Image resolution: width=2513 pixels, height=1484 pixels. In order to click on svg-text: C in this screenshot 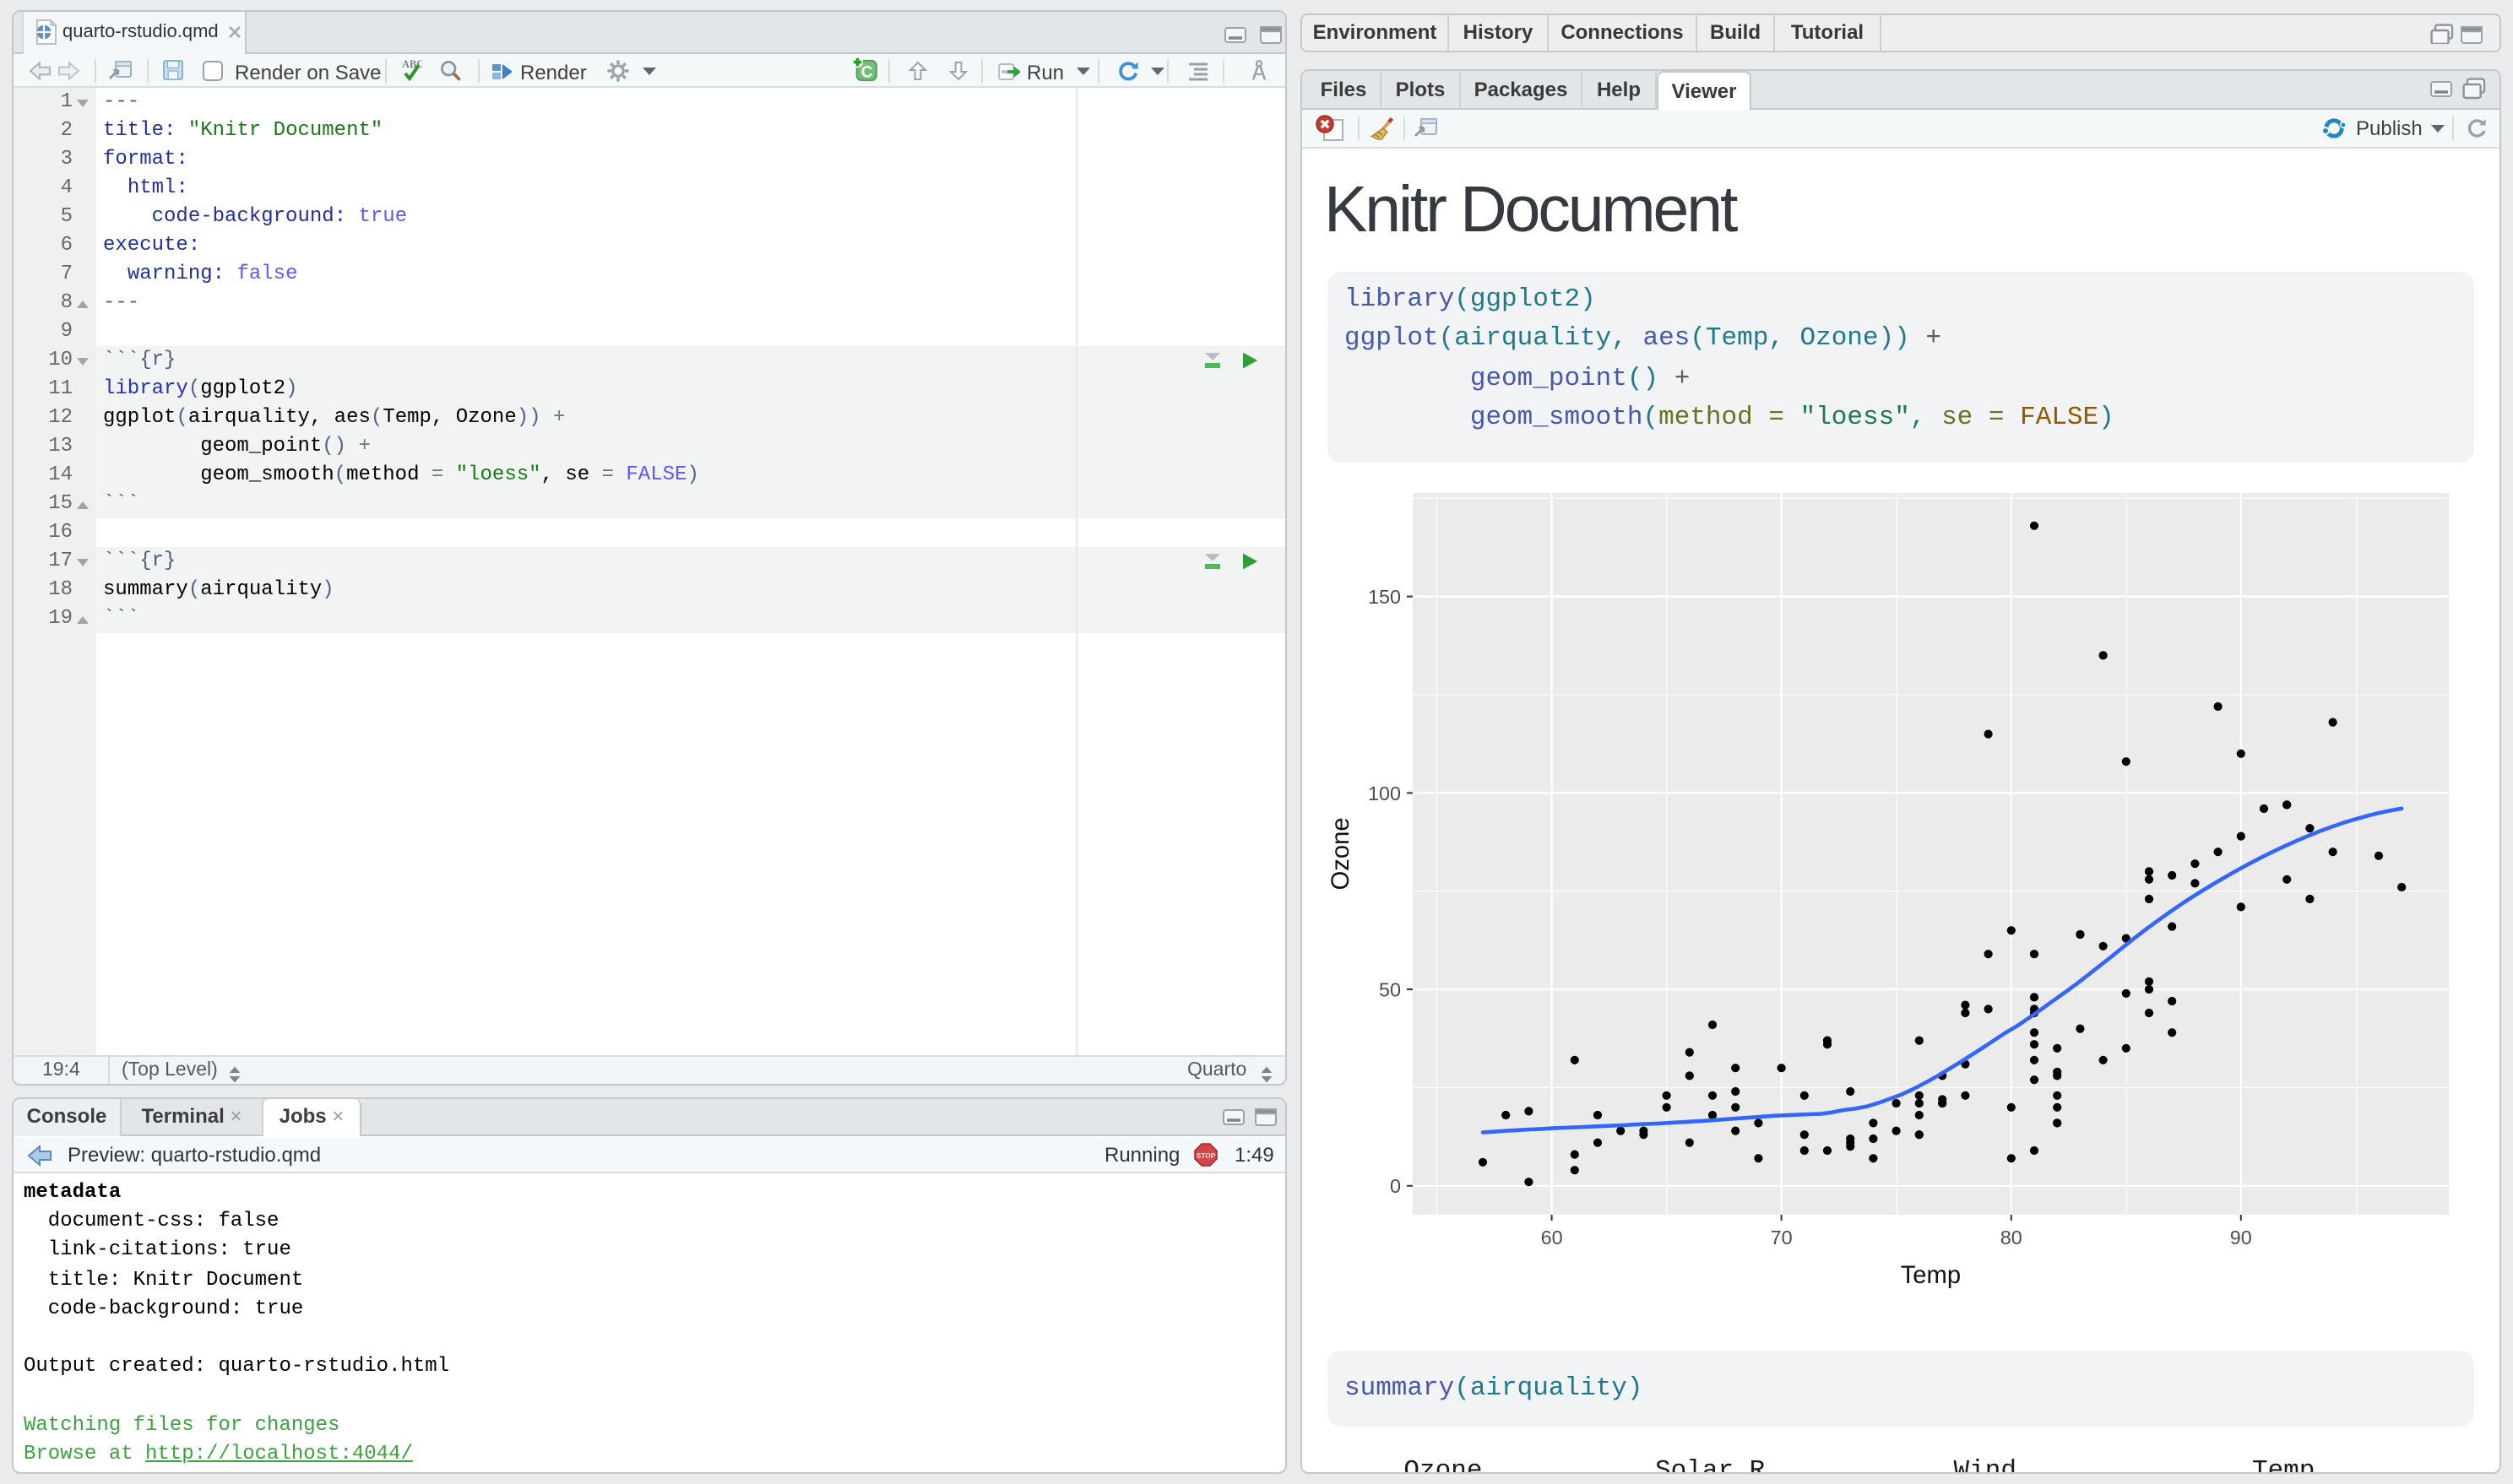, I will do `click(867, 71)`.